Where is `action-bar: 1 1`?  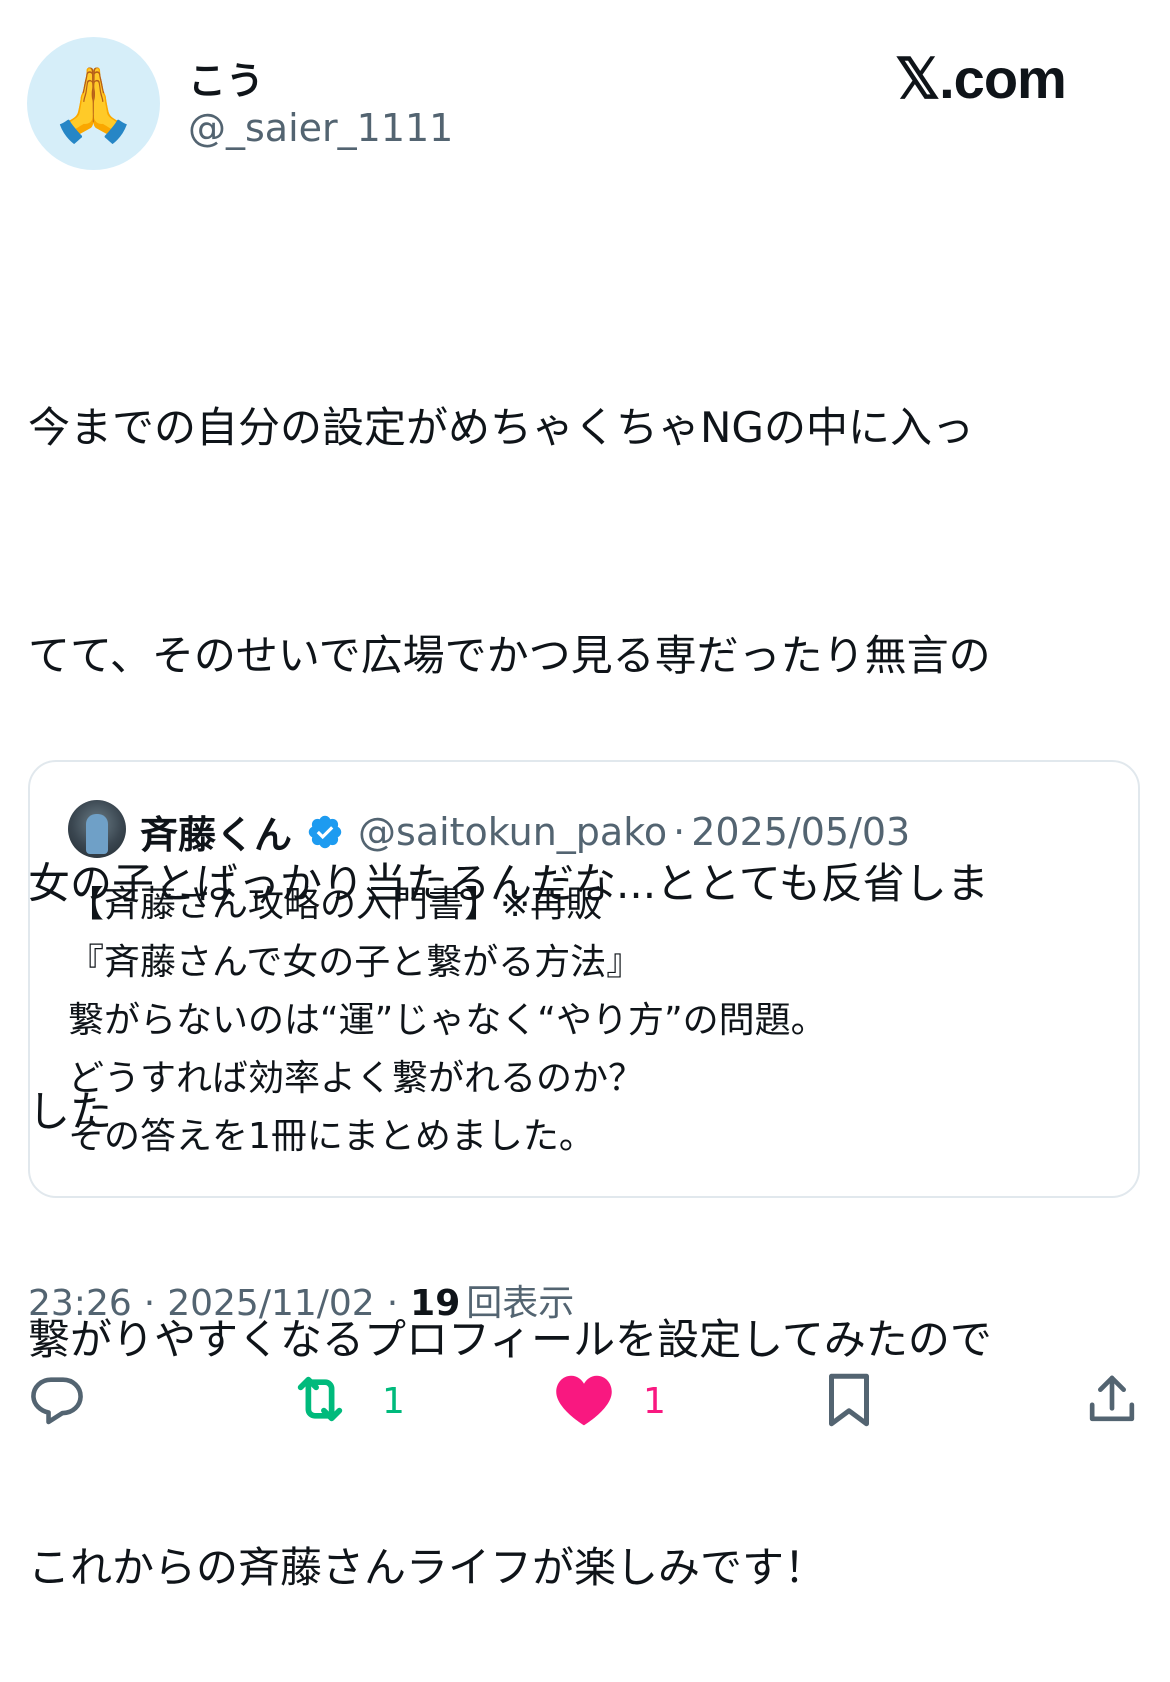
action-bar: 1 1 is located at coordinates (585, 1400).